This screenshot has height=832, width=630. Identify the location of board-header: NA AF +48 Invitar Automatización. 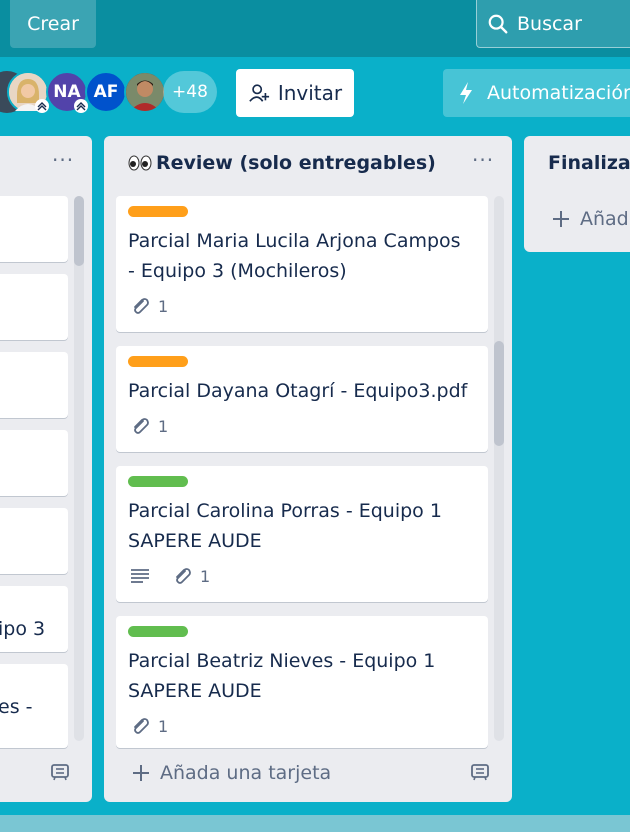
(315, 94).